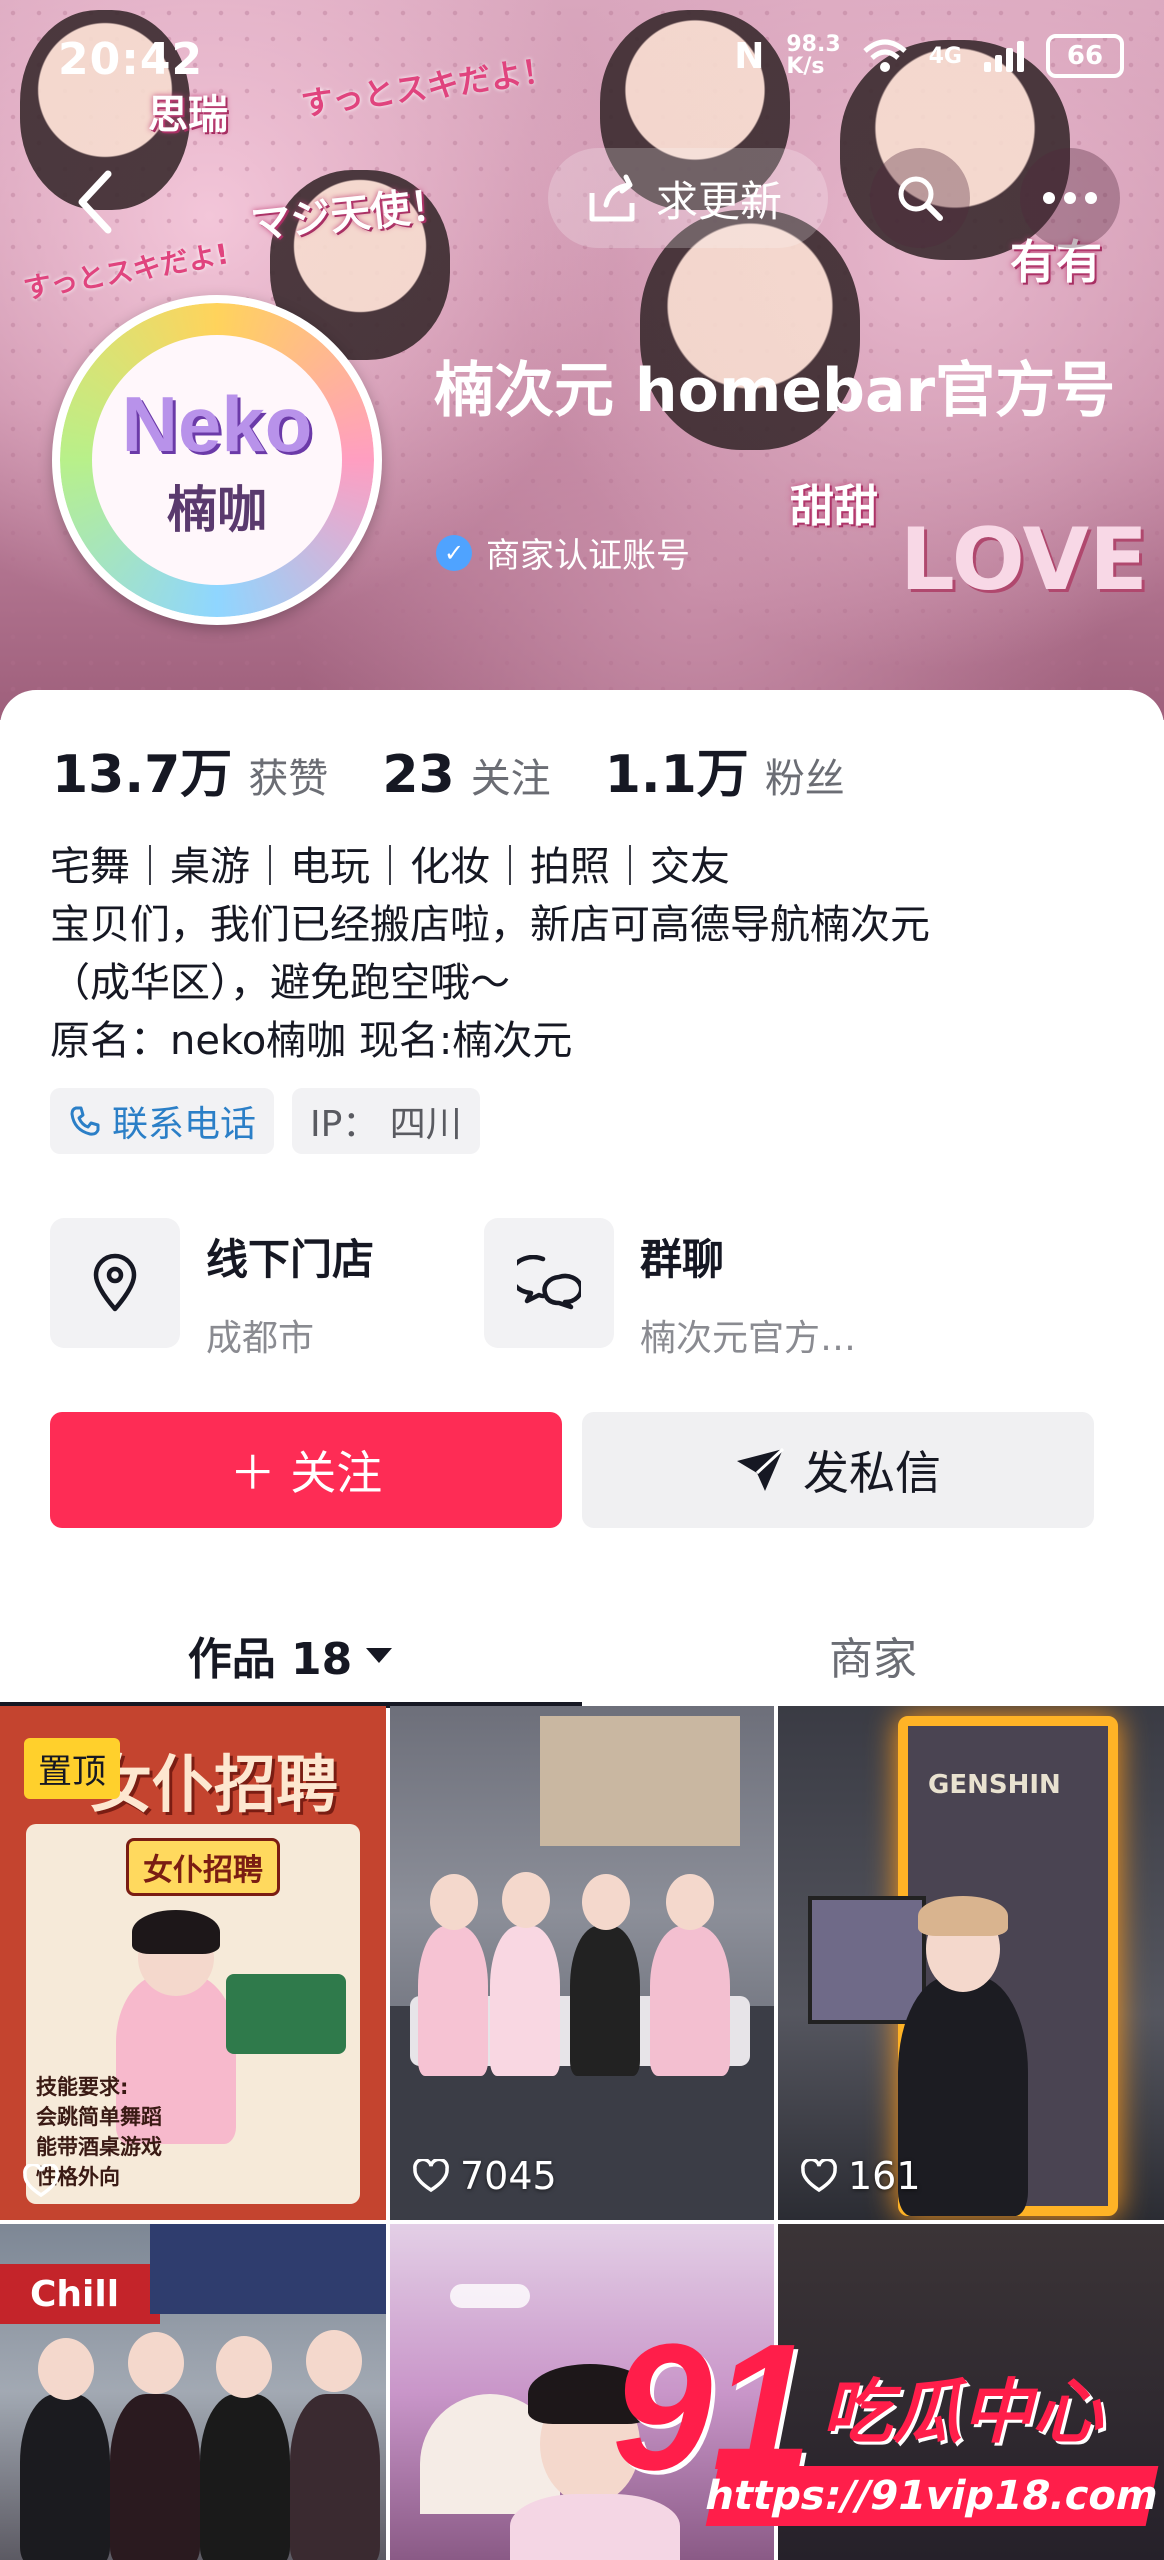 Image resolution: width=1164 pixels, height=2560 pixels. I want to click on video-thumbnail: 女仆招聘 女仆招聘 技能要求: 会跳简单舞蹈 能带酒桌游戏 性格外向 置顶, so click(193, 1963).